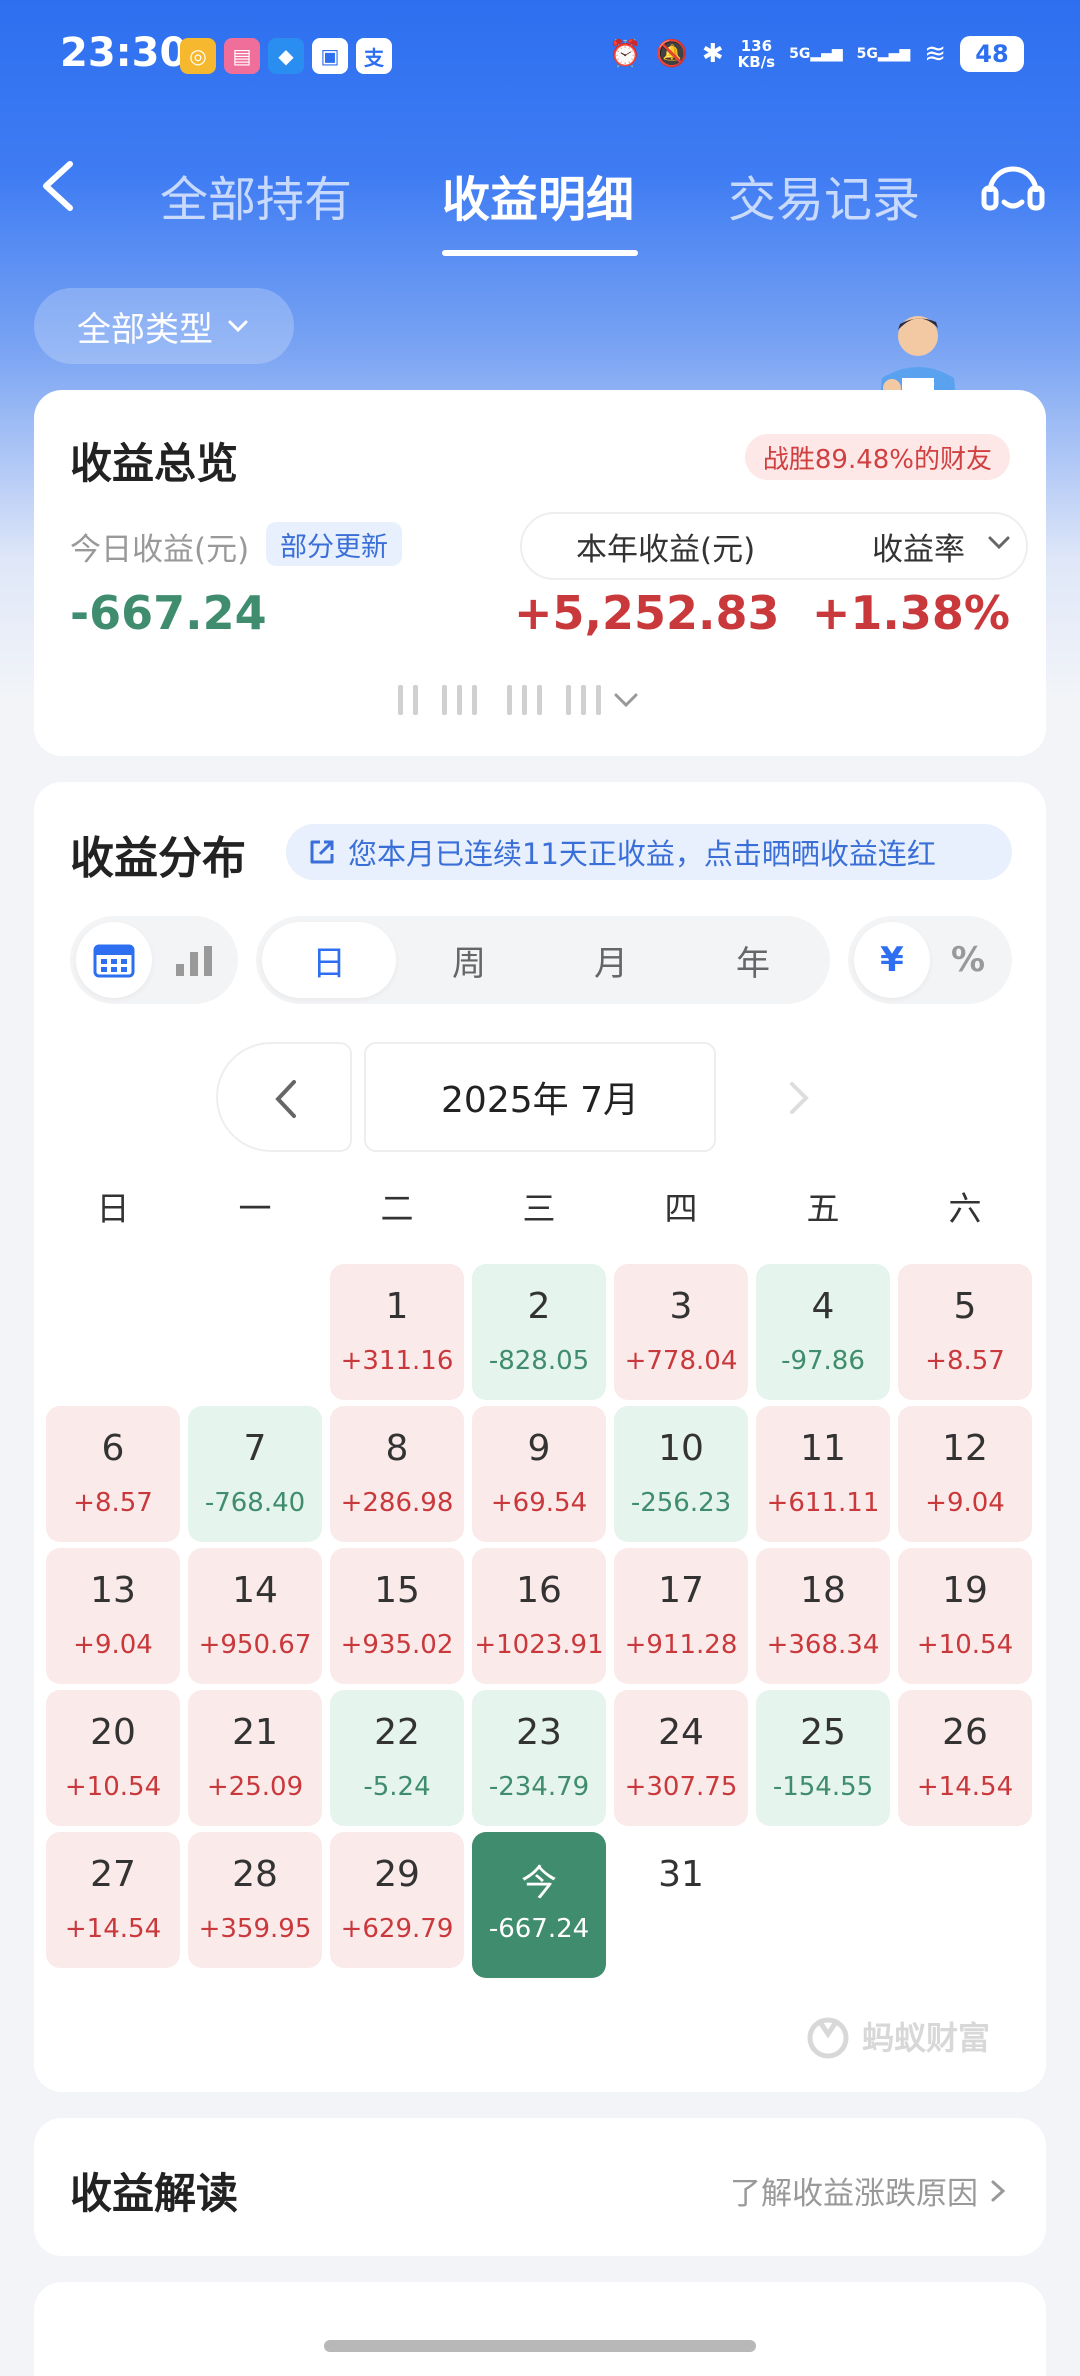 This screenshot has width=1080, height=2376. Describe the element at coordinates (469, 960) in the screenshot. I see `period-week-button: 周` at that location.